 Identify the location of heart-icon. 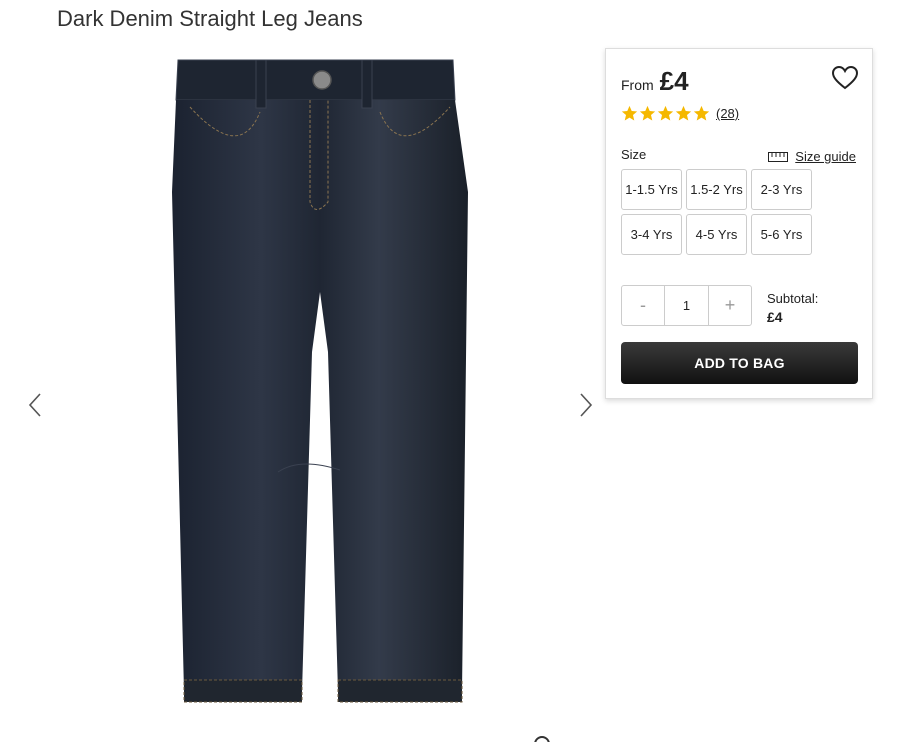
(845, 78).